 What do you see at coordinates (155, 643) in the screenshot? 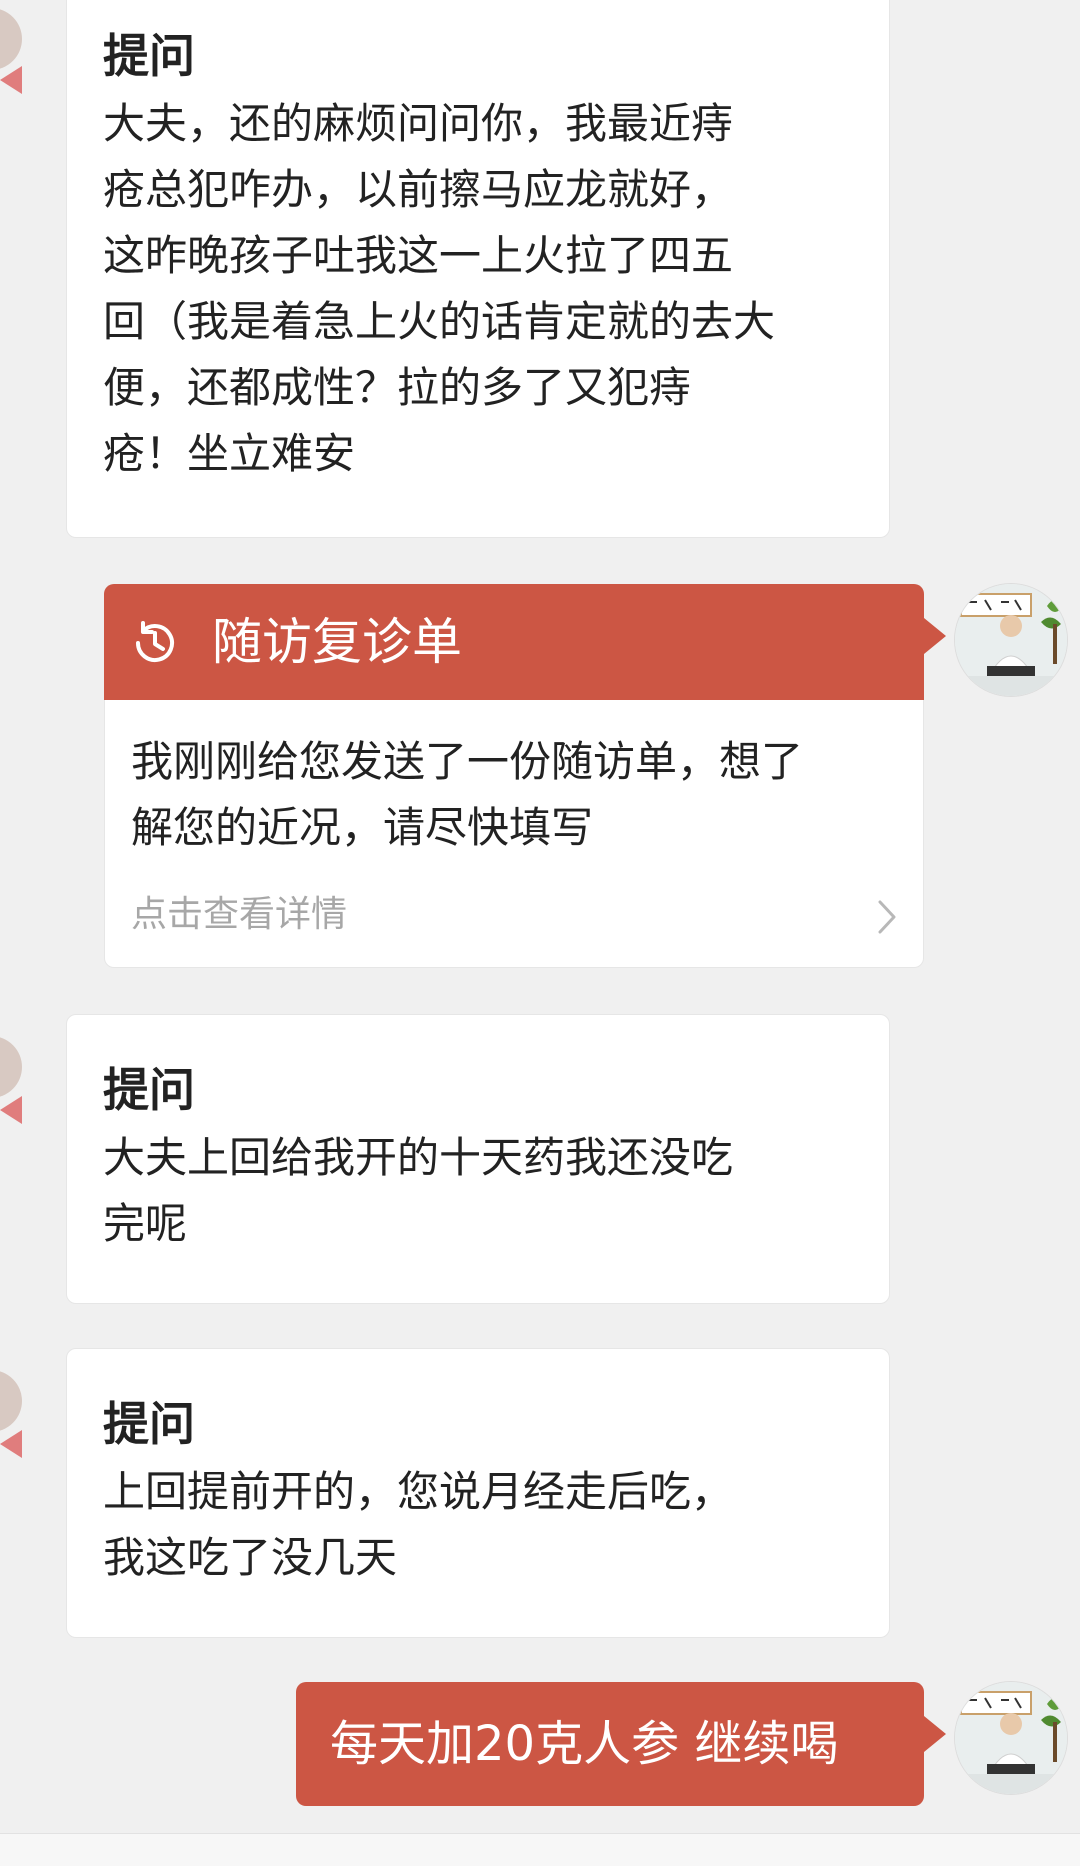
I see `clock-history-icon` at bounding box center [155, 643].